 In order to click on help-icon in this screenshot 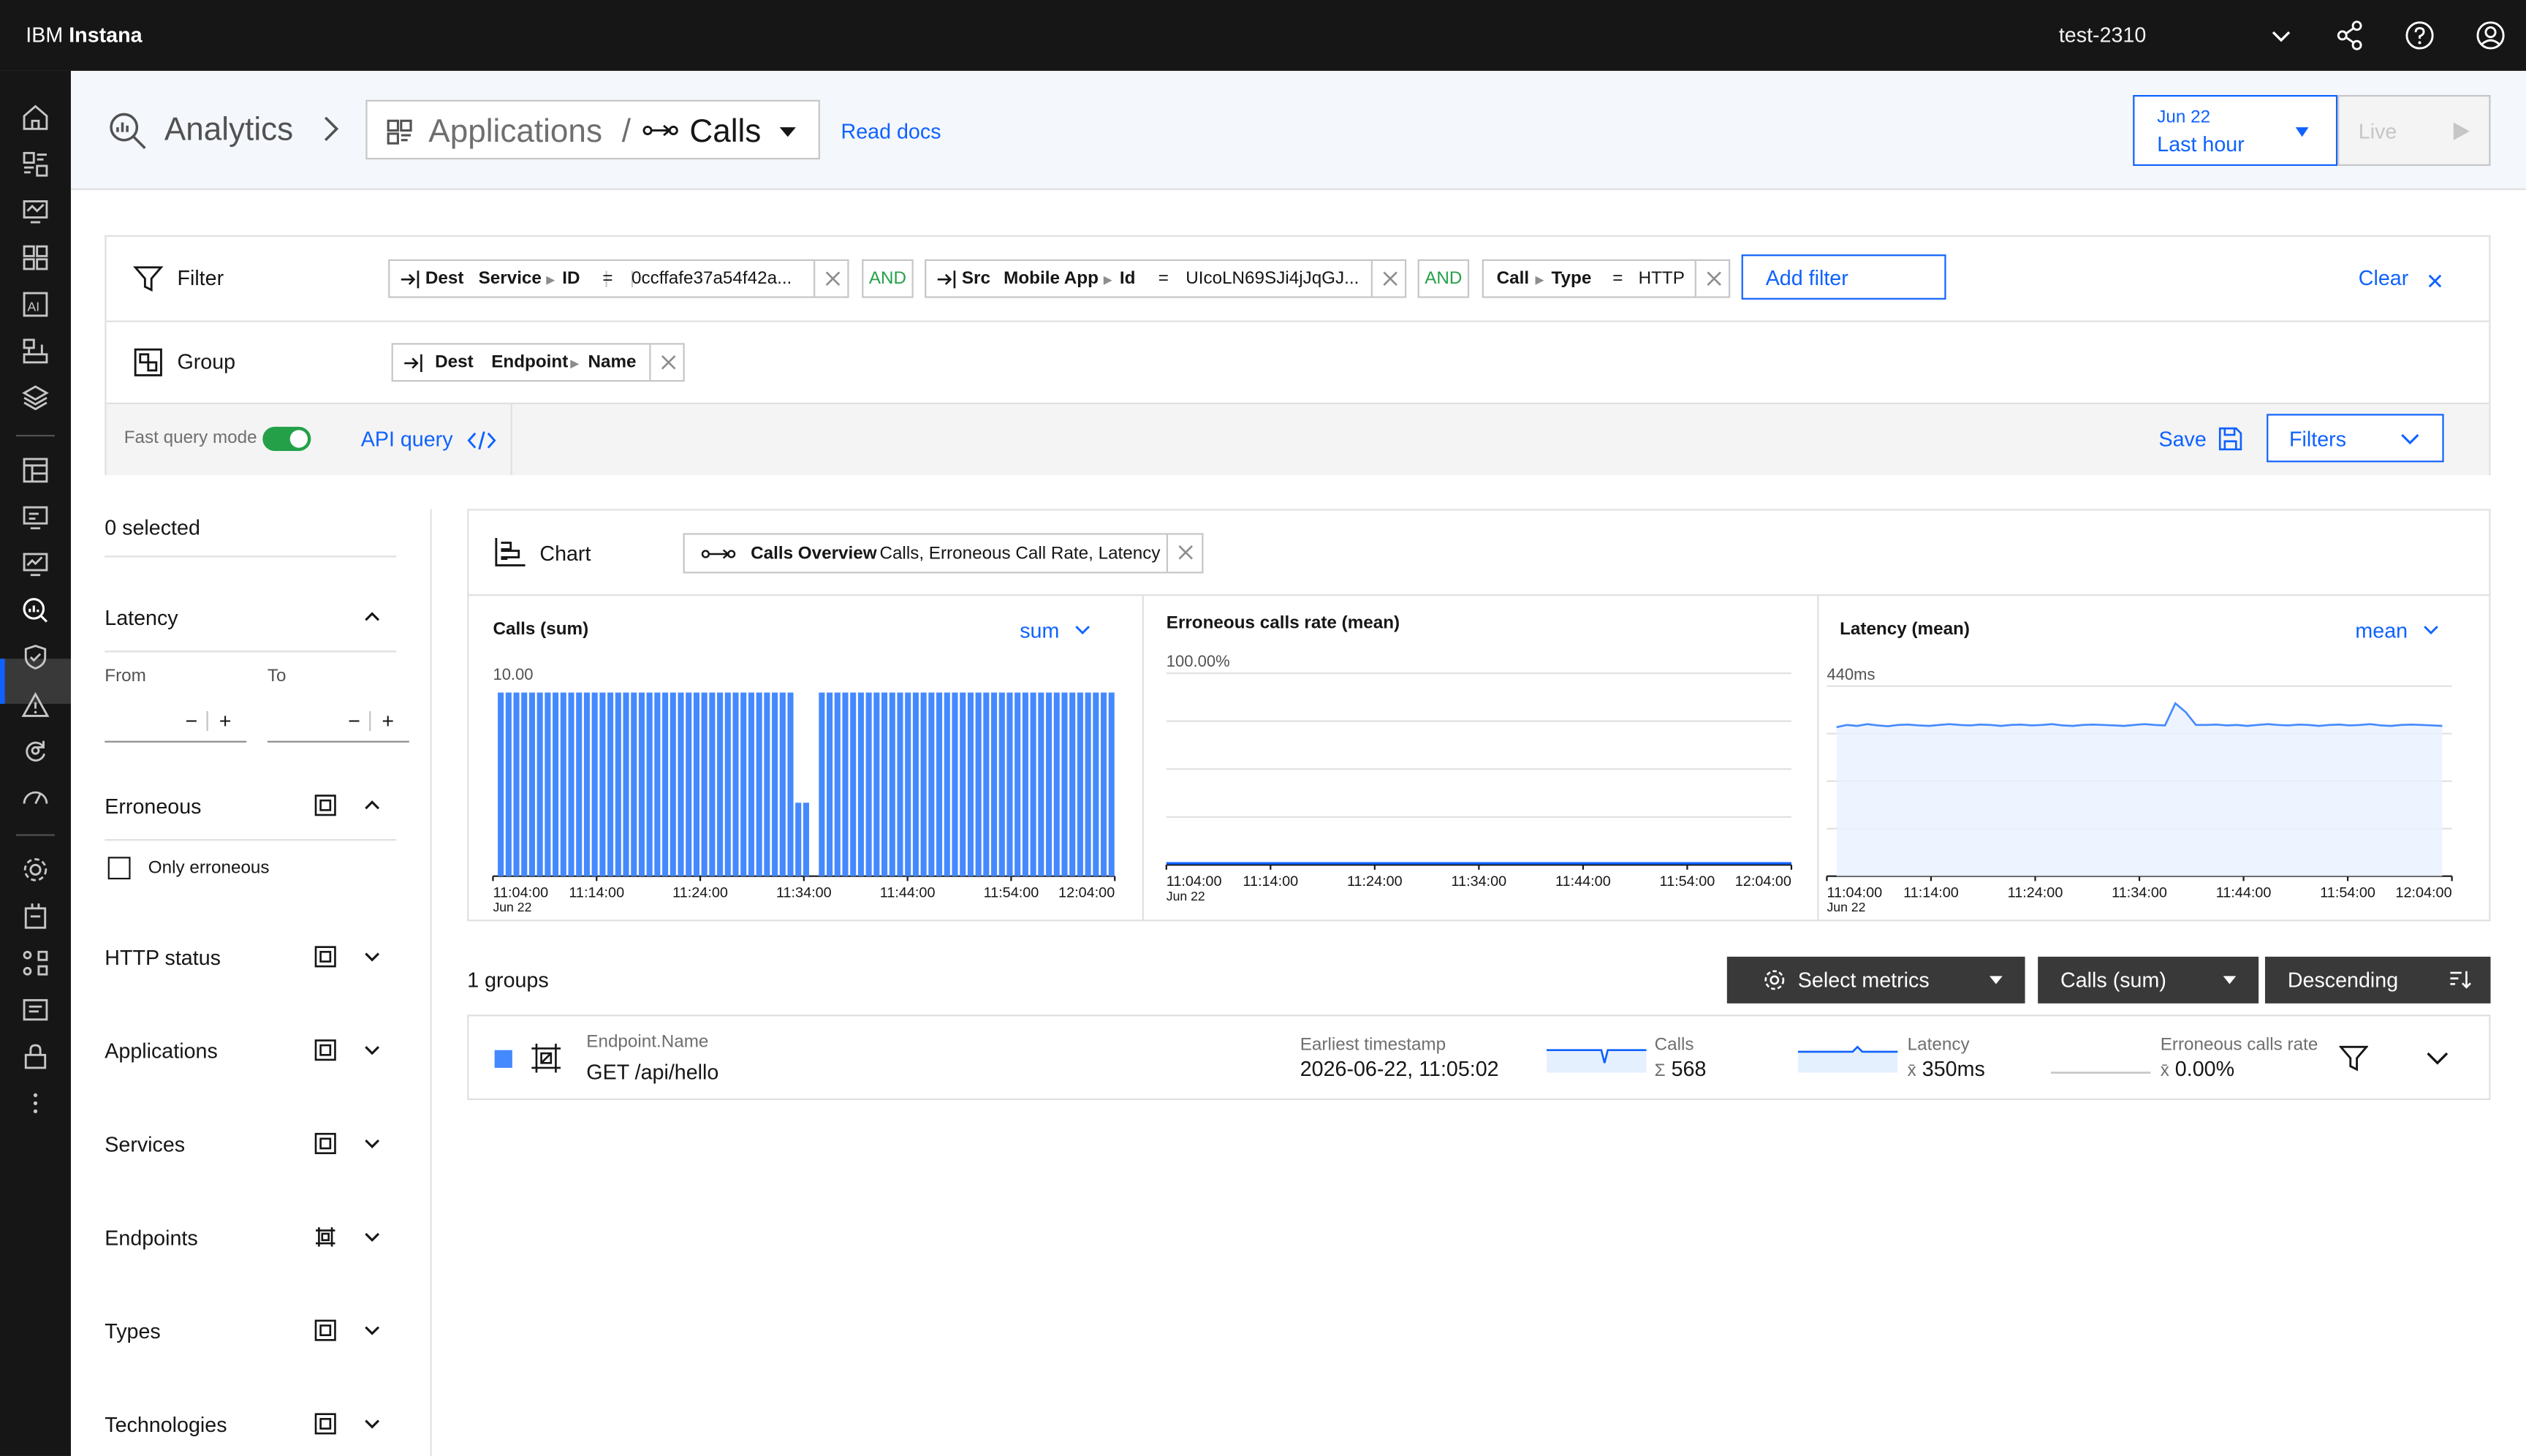, I will do `click(2420, 35)`.